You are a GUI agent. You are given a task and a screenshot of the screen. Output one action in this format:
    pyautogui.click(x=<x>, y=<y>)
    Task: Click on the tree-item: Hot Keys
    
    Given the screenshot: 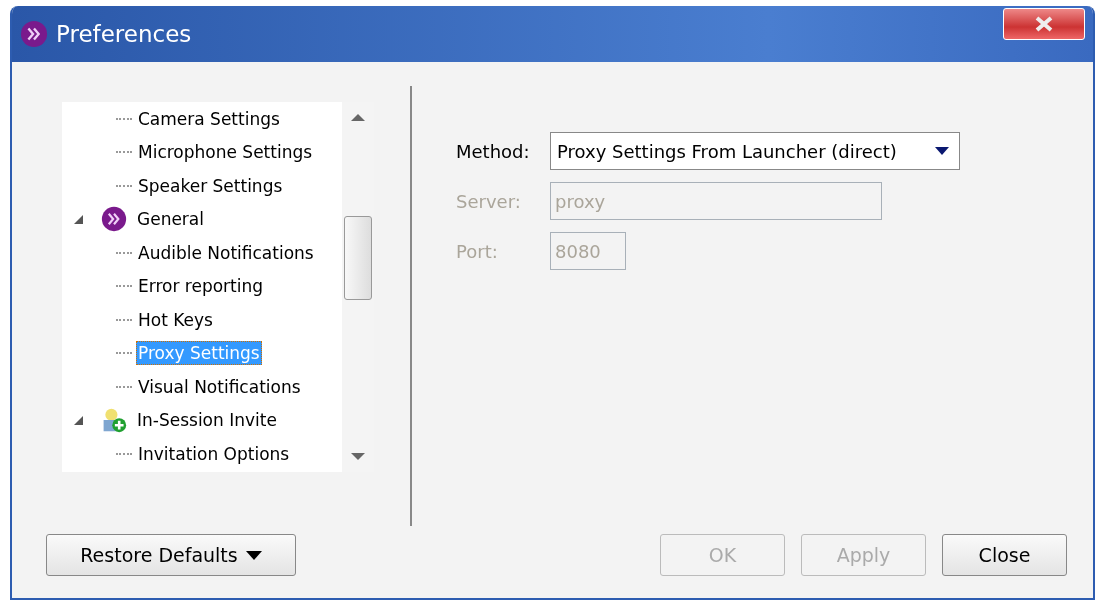 What is the action you would take?
    pyautogui.click(x=175, y=319)
    